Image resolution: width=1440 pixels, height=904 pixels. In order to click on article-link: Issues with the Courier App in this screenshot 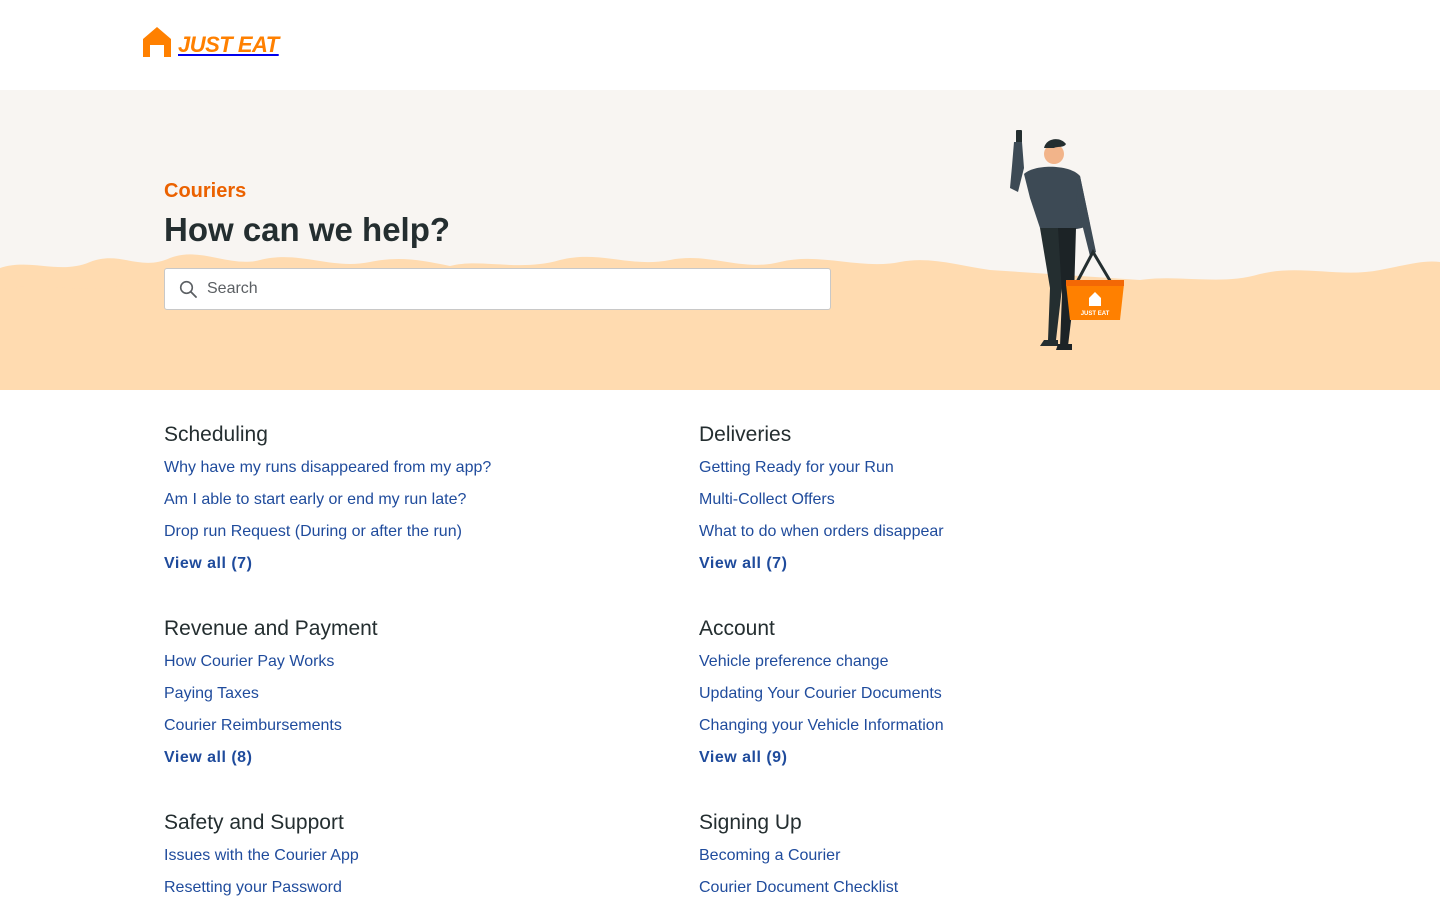, I will do `click(431, 856)`.